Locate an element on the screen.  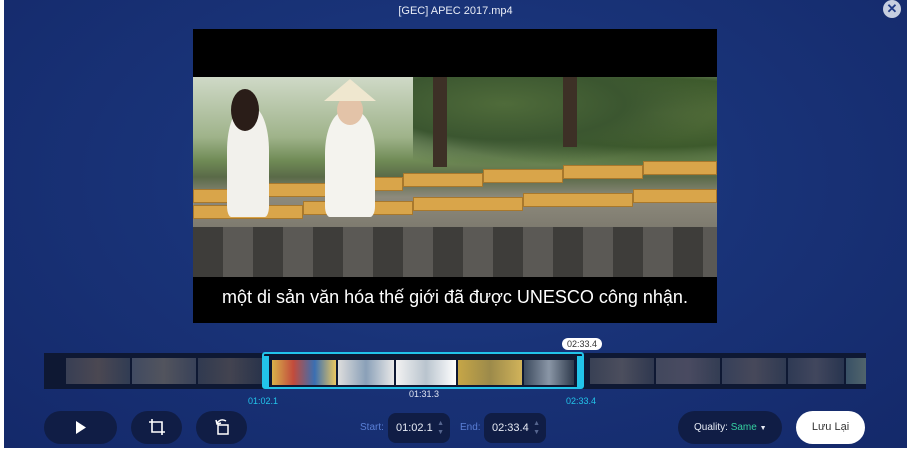
rotate-icon is located at coordinates (221, 427).